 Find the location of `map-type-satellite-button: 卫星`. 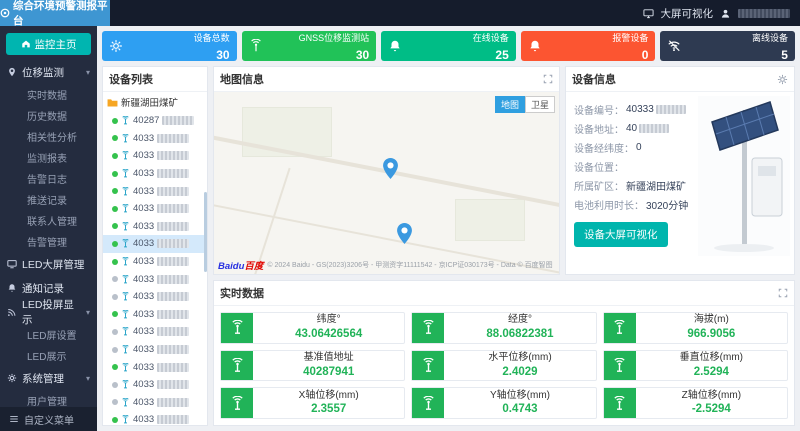

map-type-satellite-button: 卫星 is located at coordinates (539, 104).